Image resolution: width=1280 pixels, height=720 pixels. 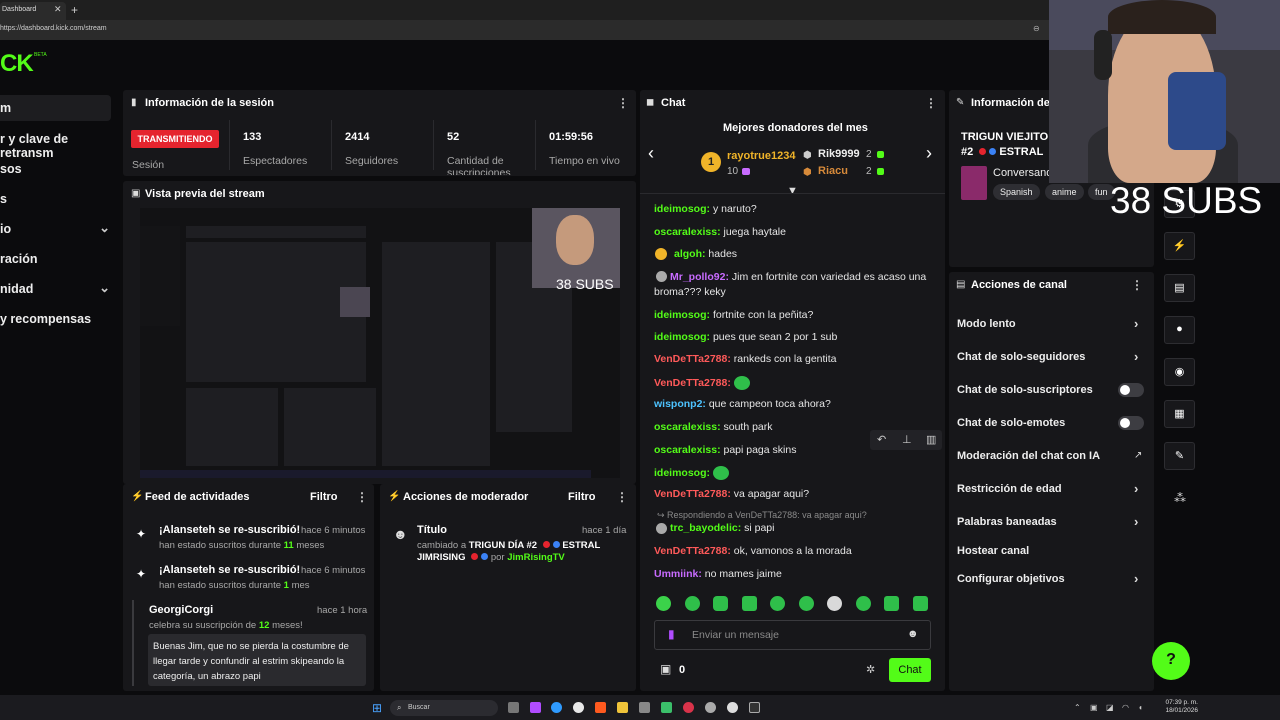 I want to click on chat-username: algoh, so click(x=688, y=254).